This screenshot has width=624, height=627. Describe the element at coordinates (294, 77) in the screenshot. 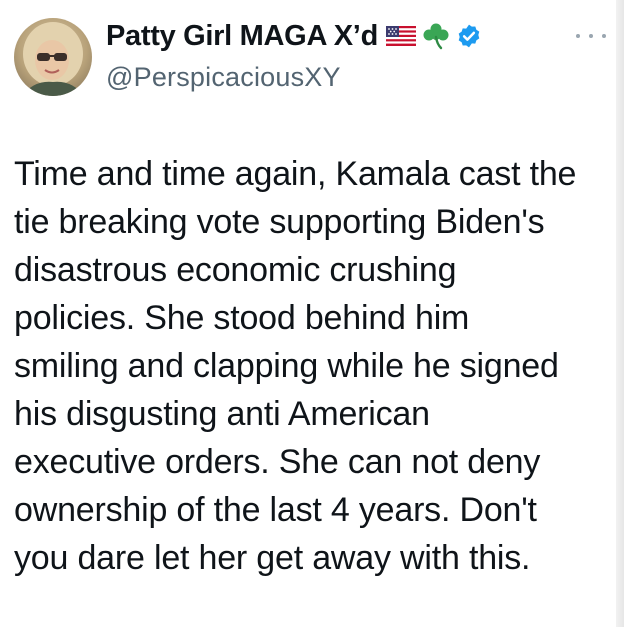

I see `author-handle: @PerspicaciousXY` at that location.